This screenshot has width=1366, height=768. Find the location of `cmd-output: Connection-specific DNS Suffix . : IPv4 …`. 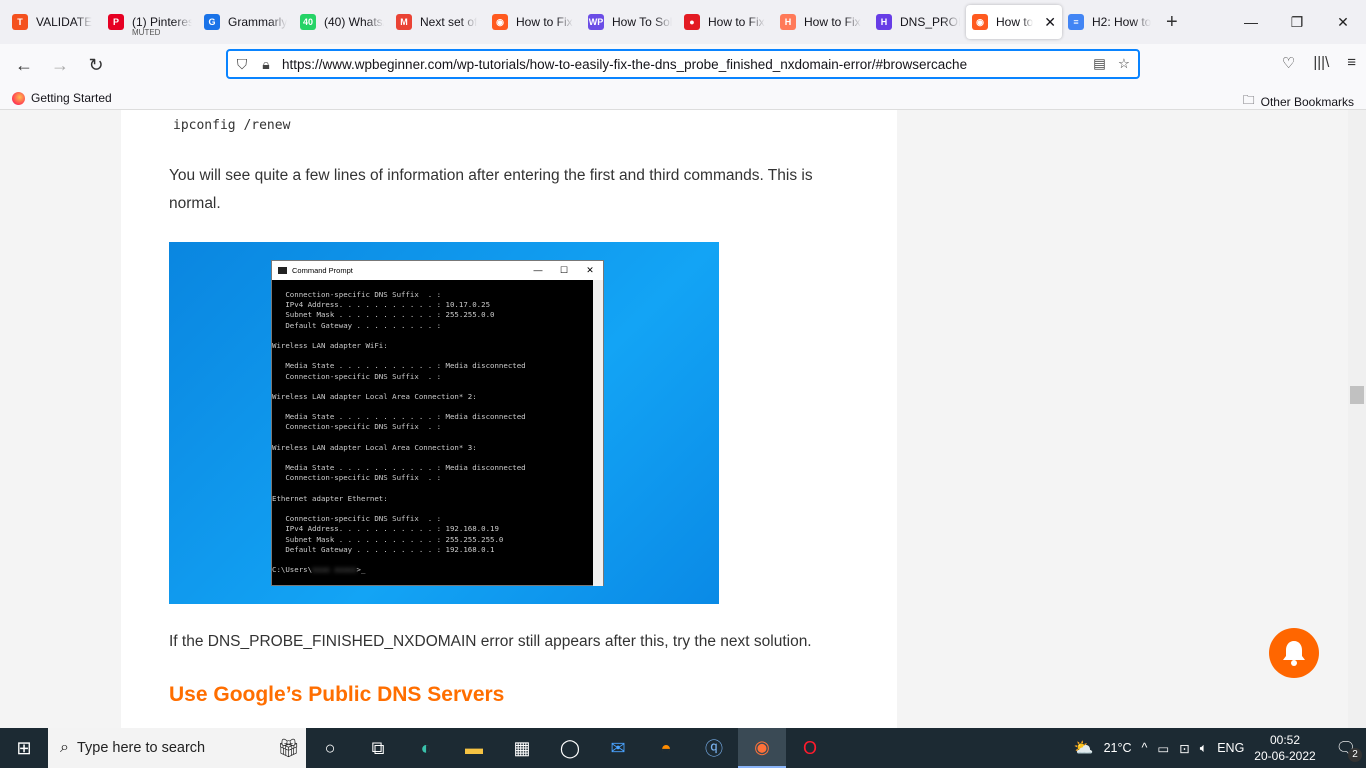

cmd-output: Connection-specific DNS Suffix . : IPv4 … is located at coordinates (437, 427).